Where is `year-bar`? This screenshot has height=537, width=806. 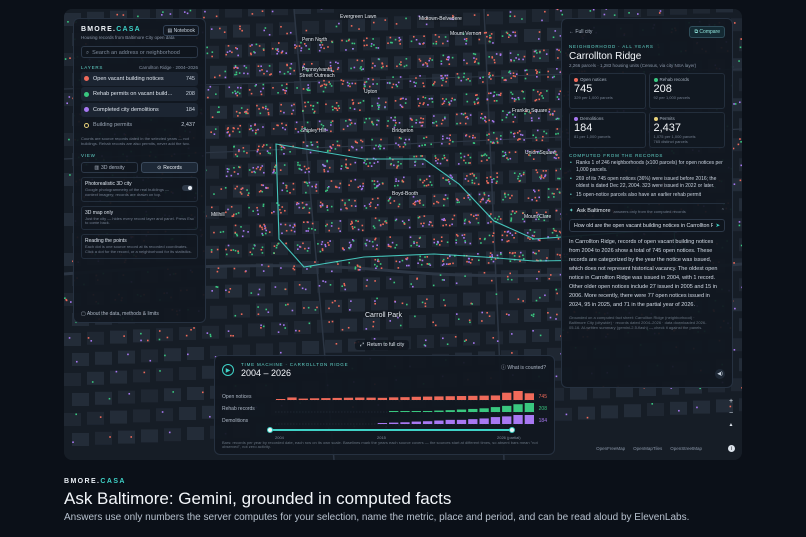
year-bar is located at coordinates (405, 423).